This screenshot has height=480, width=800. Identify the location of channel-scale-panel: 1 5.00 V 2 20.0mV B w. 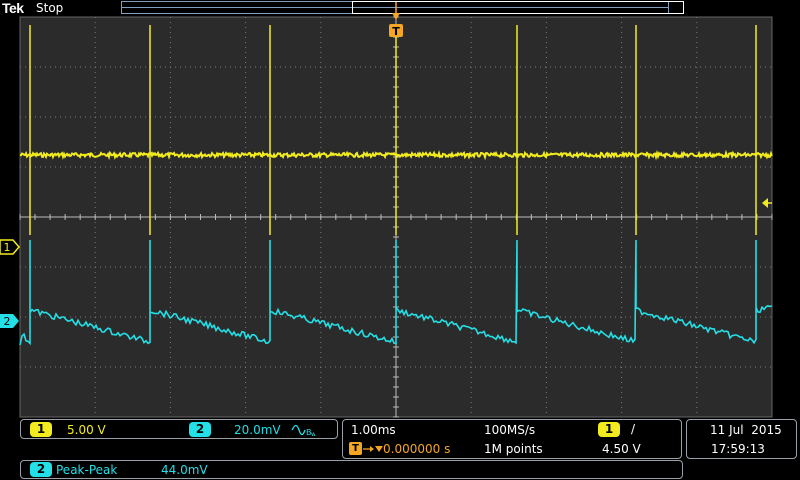
(179, 429).